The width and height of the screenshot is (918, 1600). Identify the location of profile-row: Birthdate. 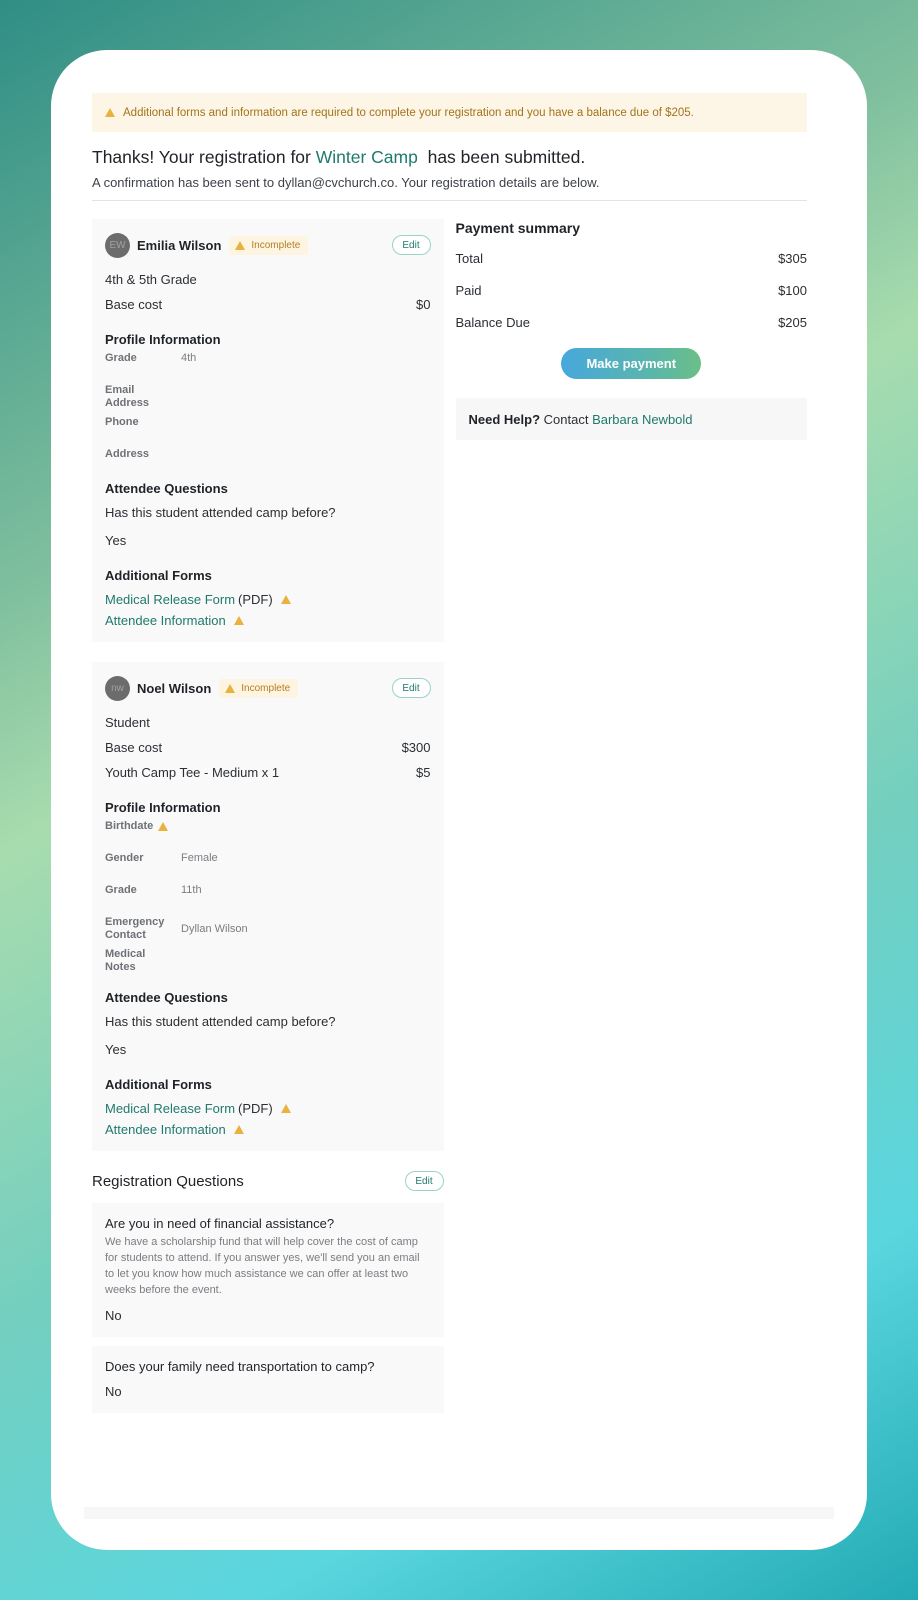
(268, 833).